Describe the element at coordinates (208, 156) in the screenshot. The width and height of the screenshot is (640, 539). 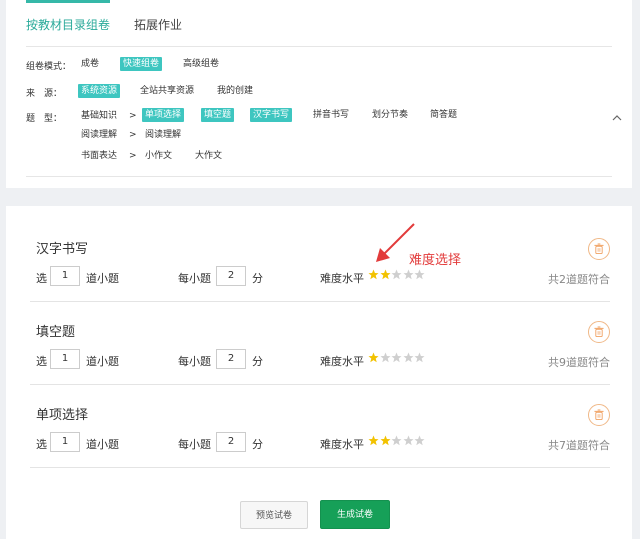
I see `type-option-long-essay: 大作文` at that location.